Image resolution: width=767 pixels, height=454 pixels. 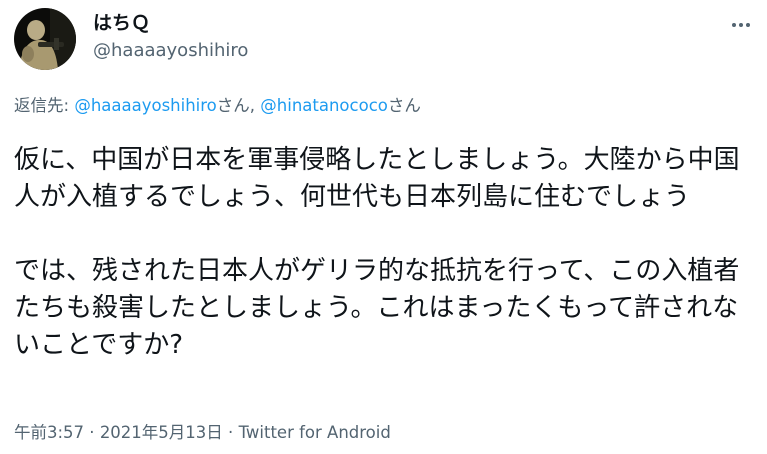 I want to click on display-name: はちＱ, so click(x=121, y=23).